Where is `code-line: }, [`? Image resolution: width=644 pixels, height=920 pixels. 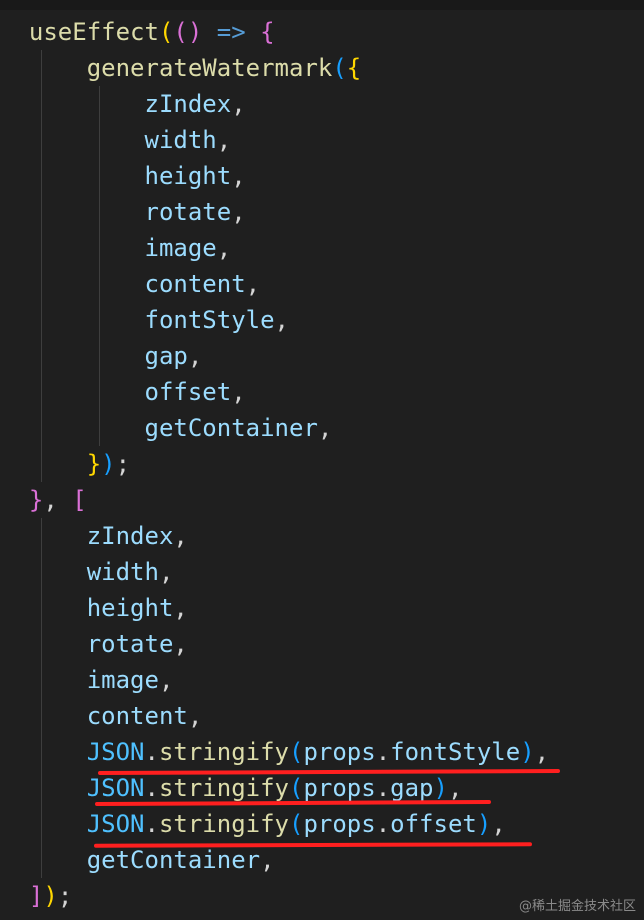 code-line: }, [ is located at coordinates (322, 500).